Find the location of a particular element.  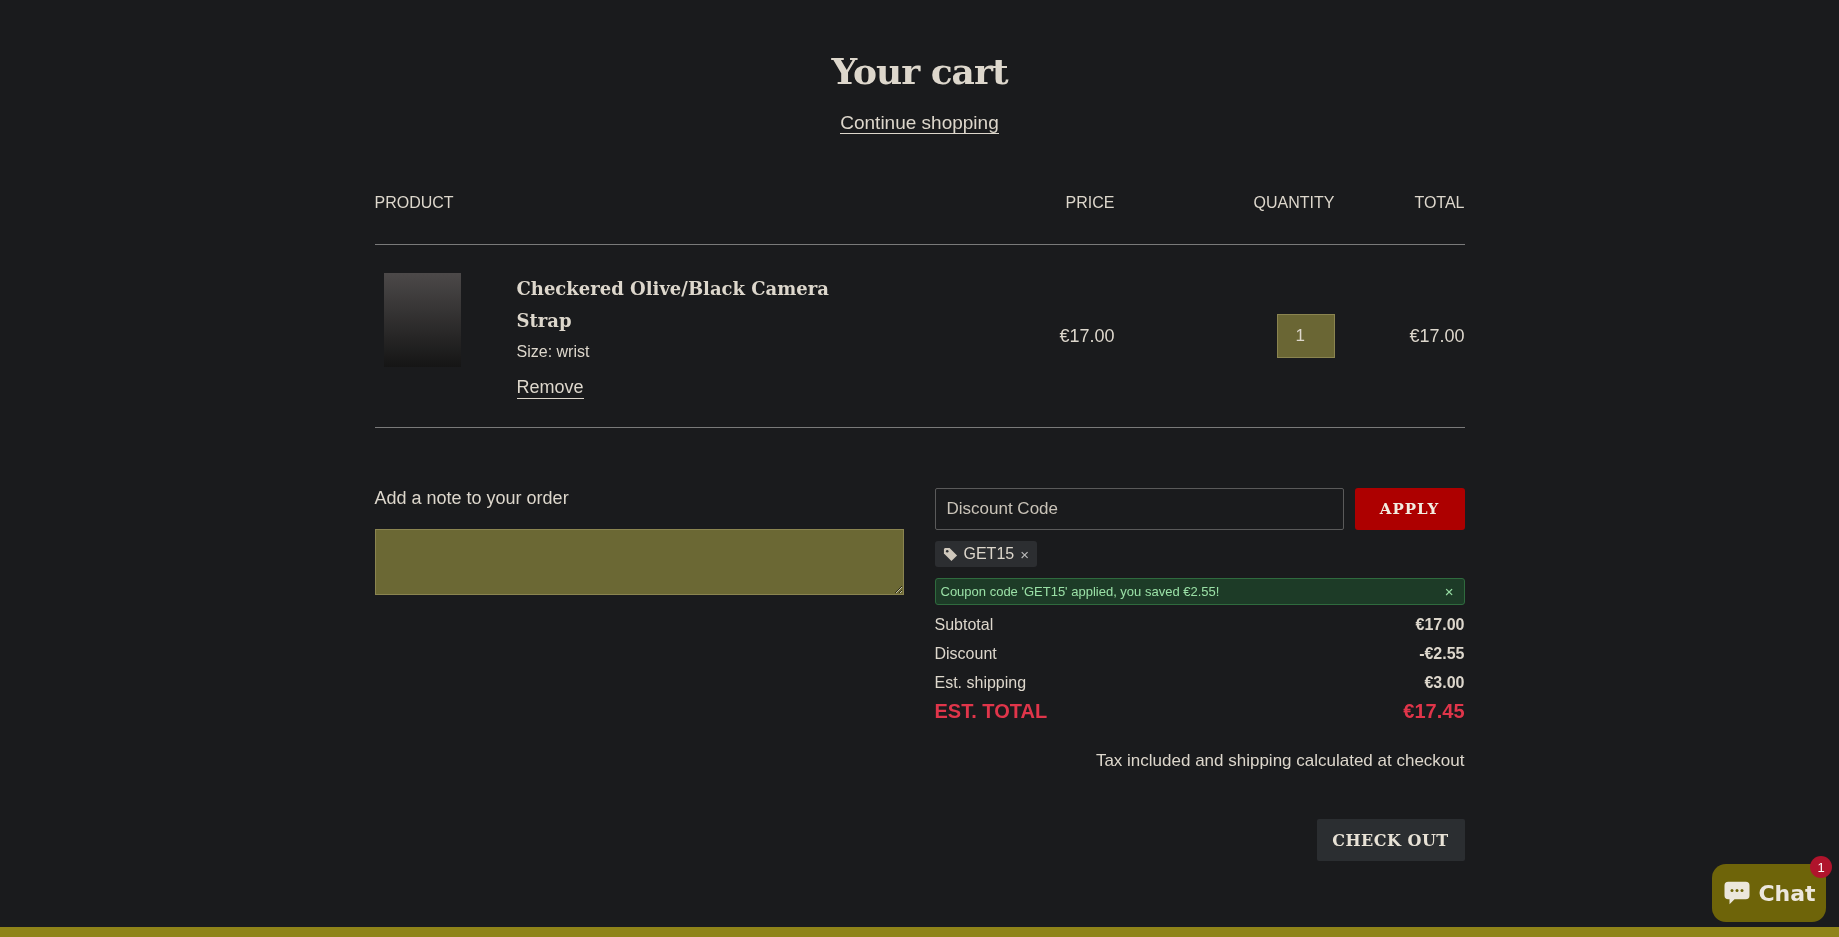

column-header: TOTAL is located at coordinates (1439, 203).